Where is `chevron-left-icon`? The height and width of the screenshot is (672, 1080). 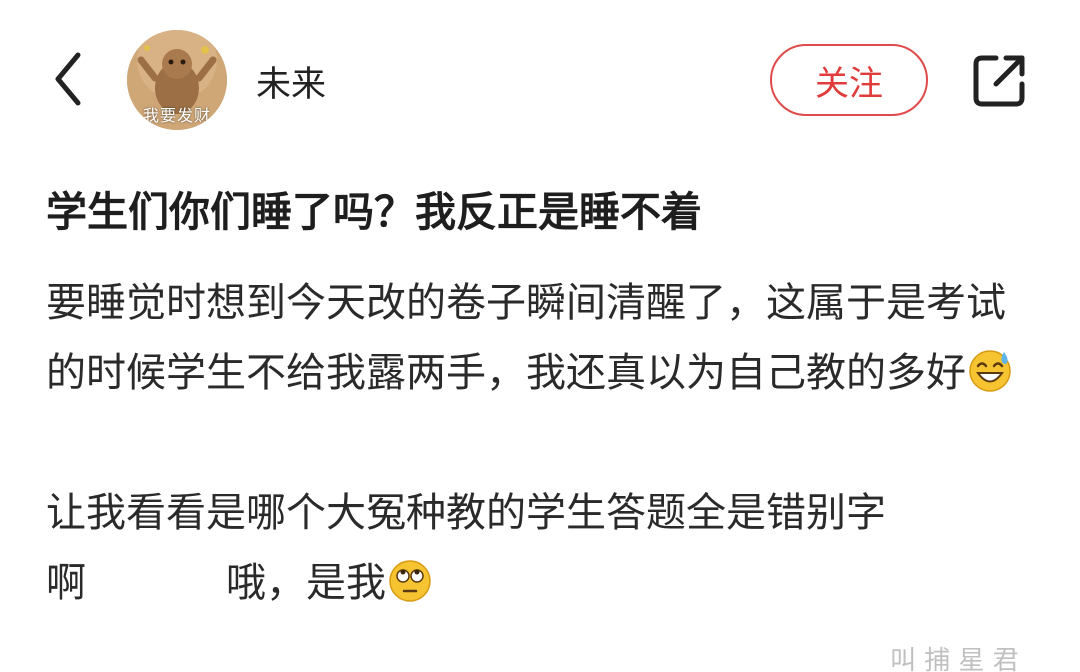 chevron-left-icon is located at coordinates (68, 79).